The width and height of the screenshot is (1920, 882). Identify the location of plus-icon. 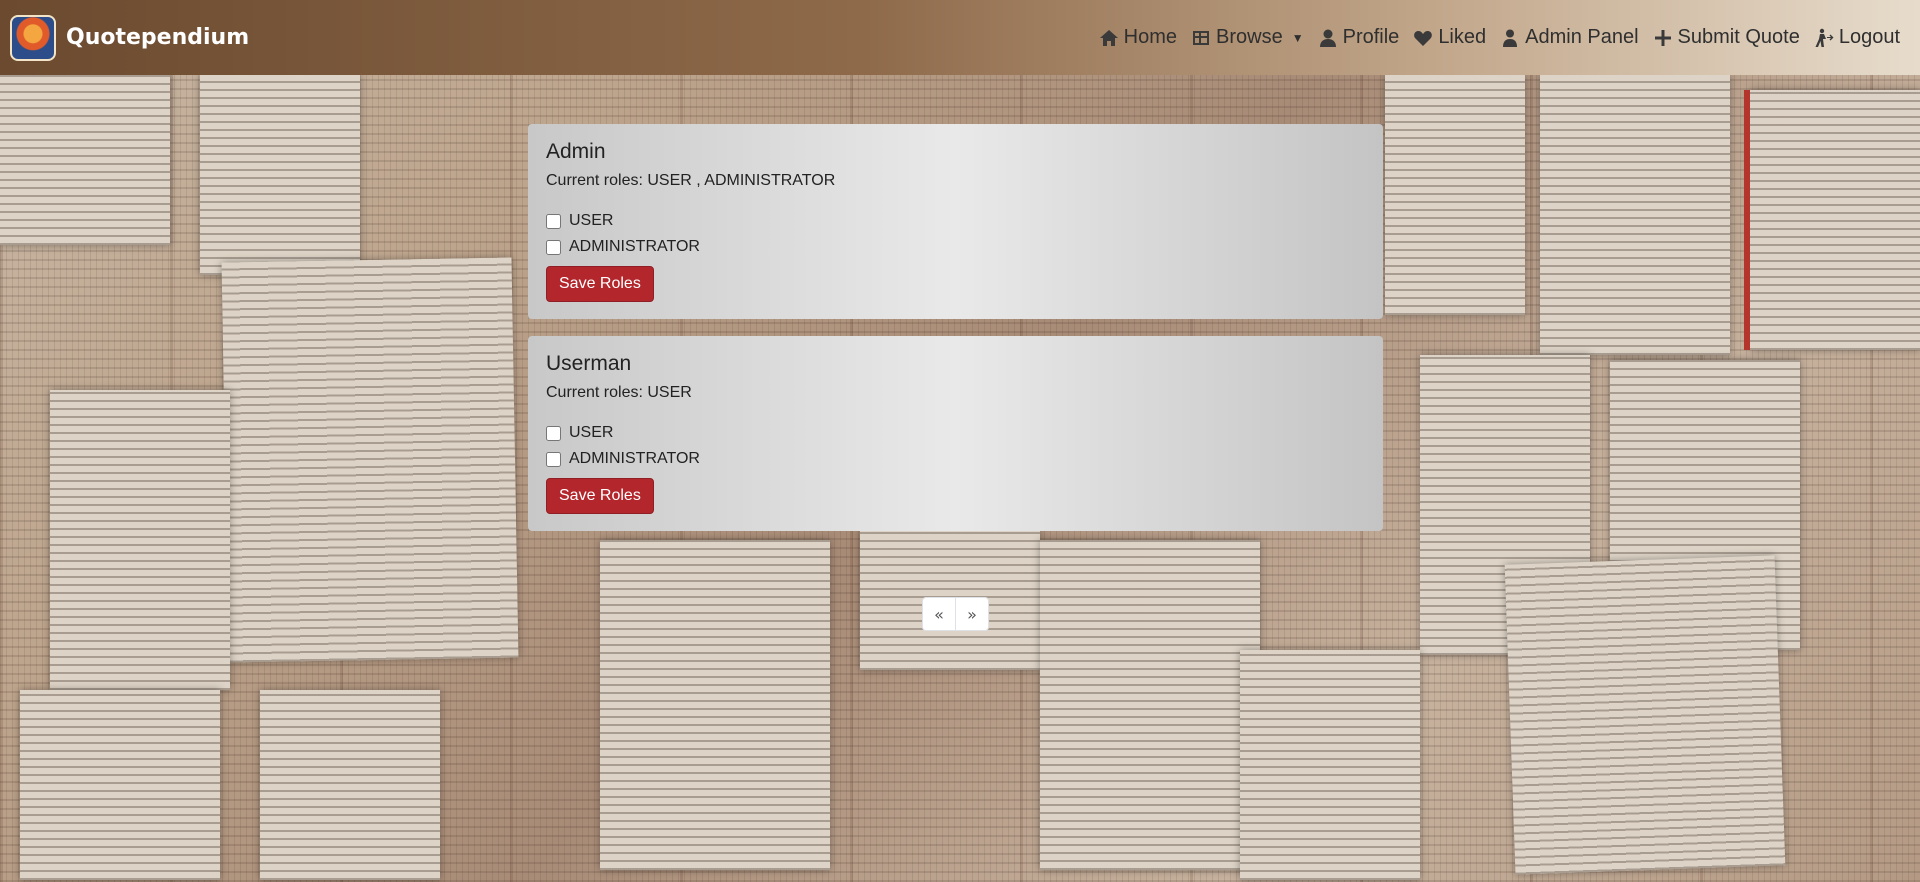
(1662, 37).